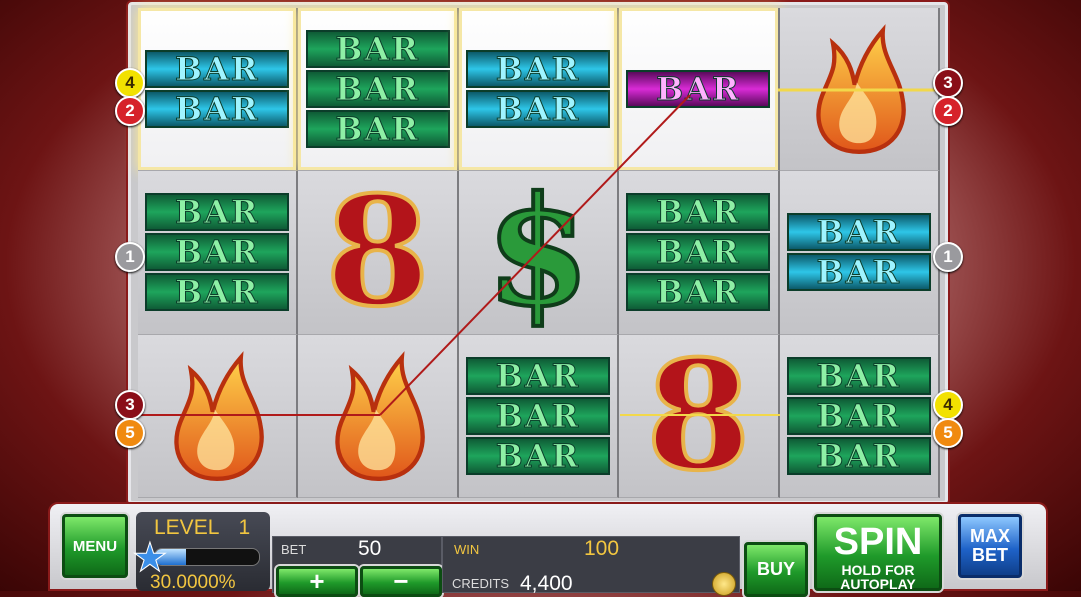  I want to click on payline-badge-right-3: 1, so click(948, 257).